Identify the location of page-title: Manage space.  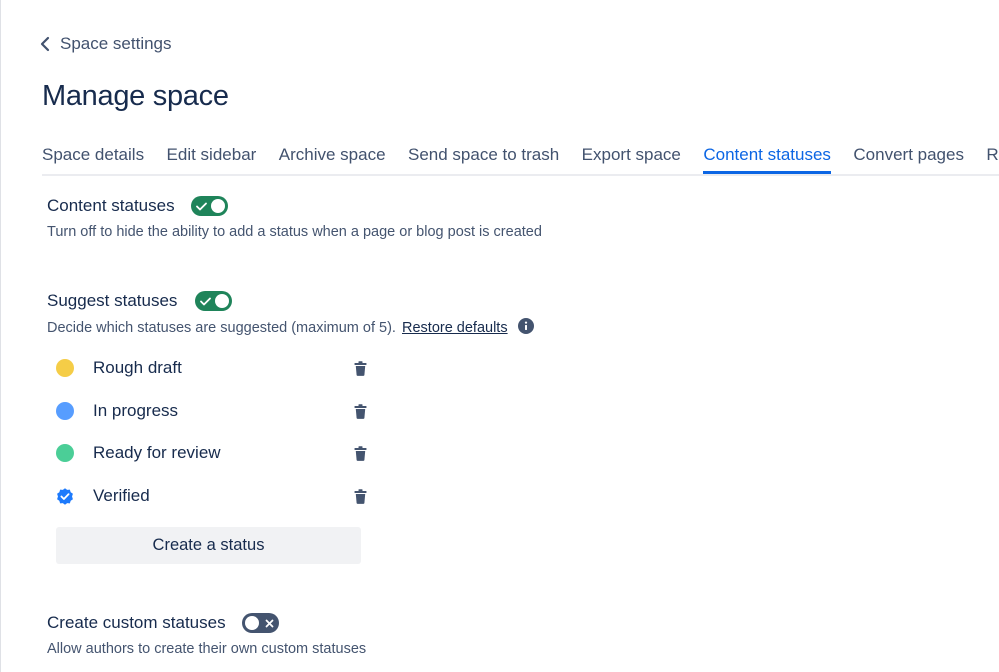
(135, 96).